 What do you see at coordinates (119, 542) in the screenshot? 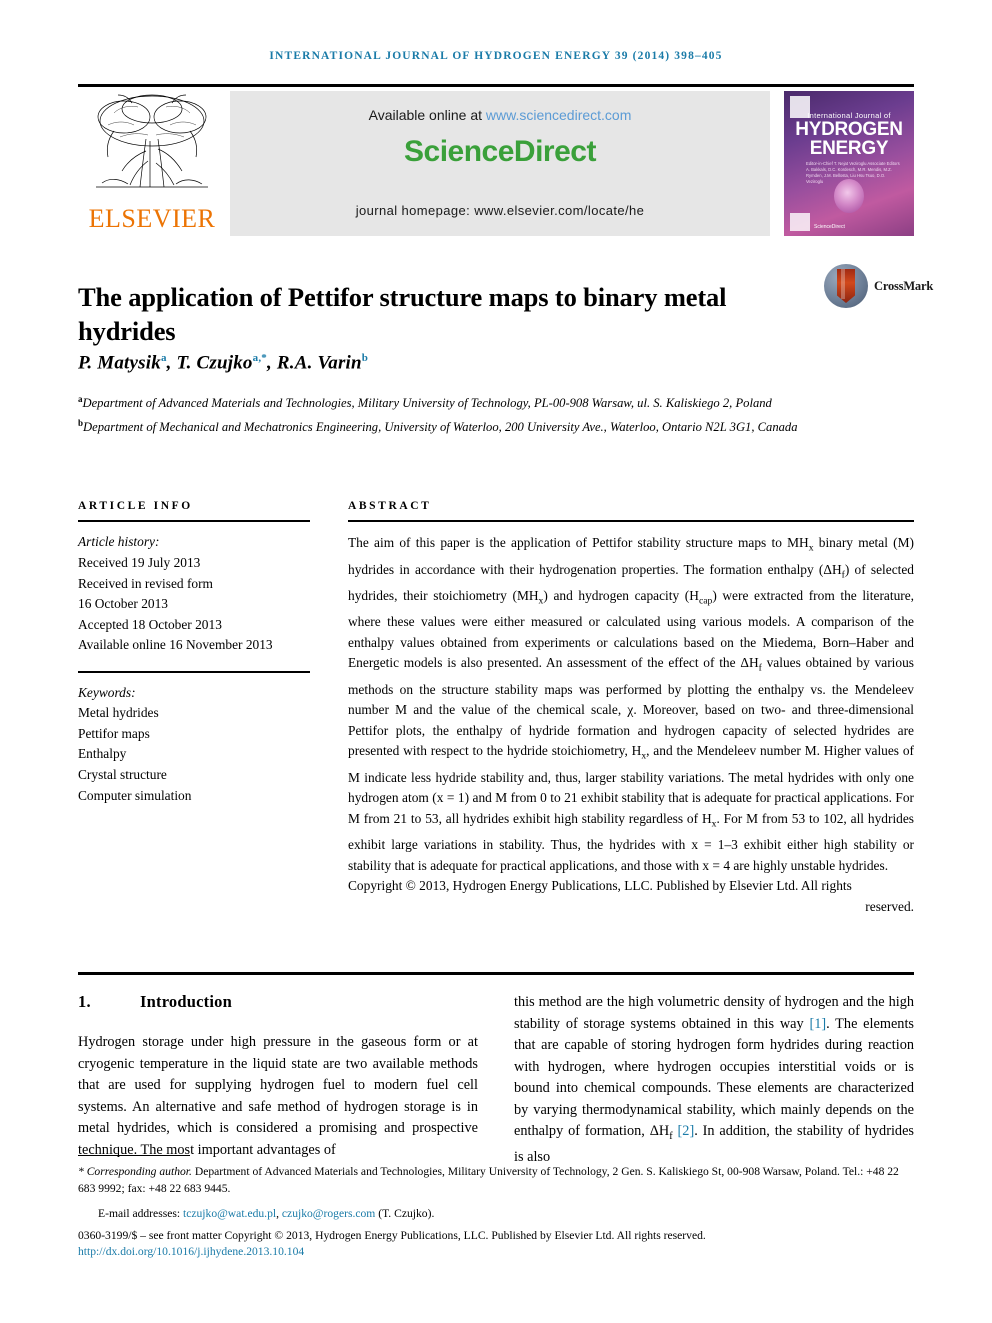
I see `article-history-label: Article history:` at bounding box center [119, 542].